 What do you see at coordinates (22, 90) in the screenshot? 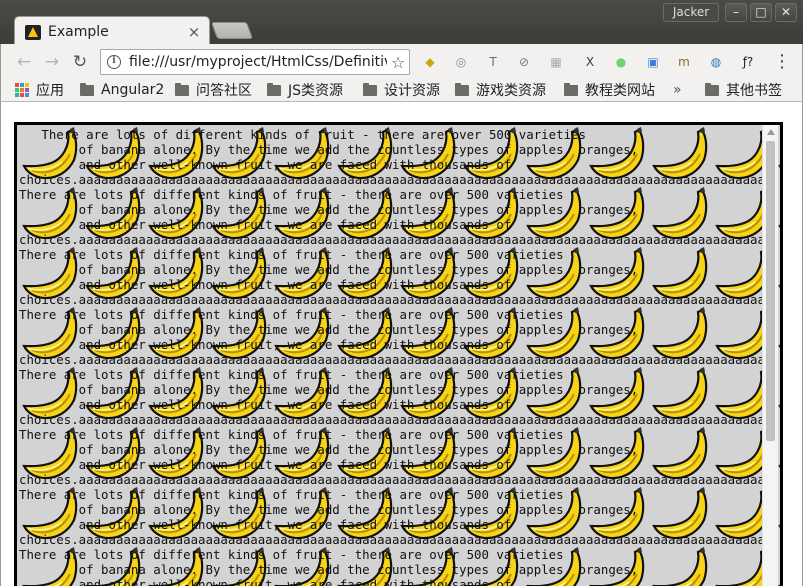
I see `apps-grid-icon` at bounding box center [22, 90].